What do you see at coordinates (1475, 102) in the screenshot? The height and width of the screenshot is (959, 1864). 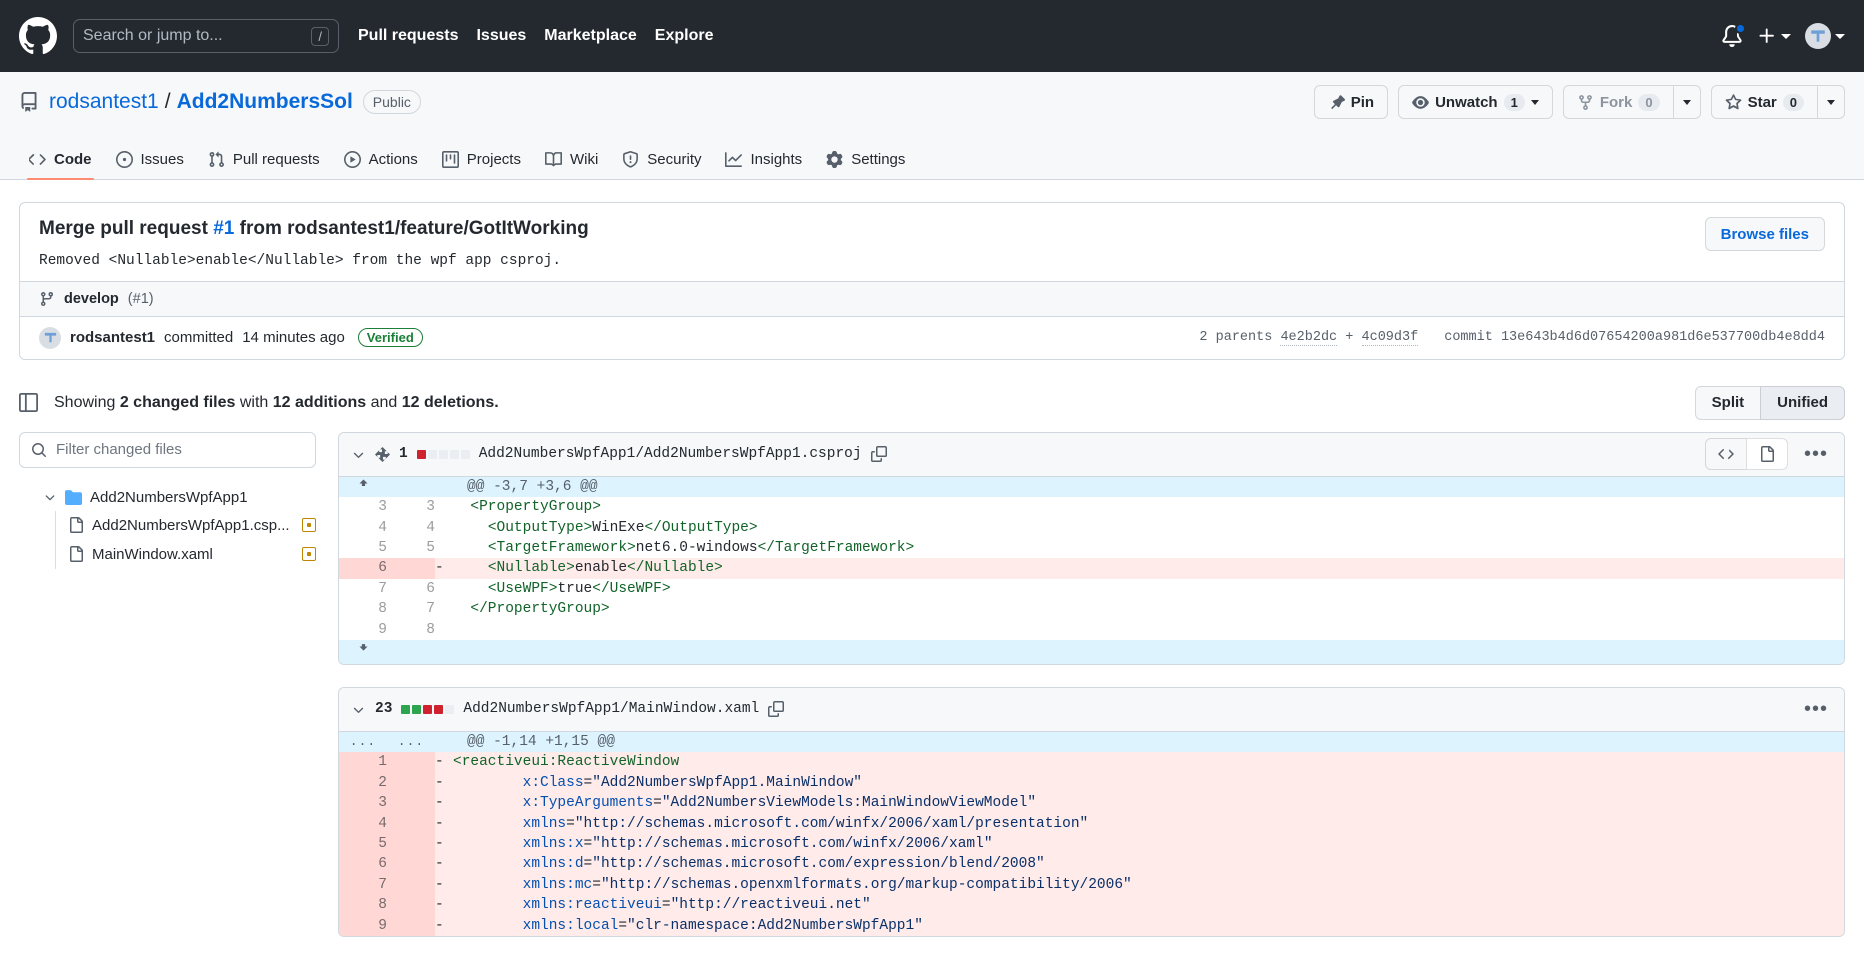 I see `unwatch-button: Unwatch 1` at bounding box center [1475, 102].